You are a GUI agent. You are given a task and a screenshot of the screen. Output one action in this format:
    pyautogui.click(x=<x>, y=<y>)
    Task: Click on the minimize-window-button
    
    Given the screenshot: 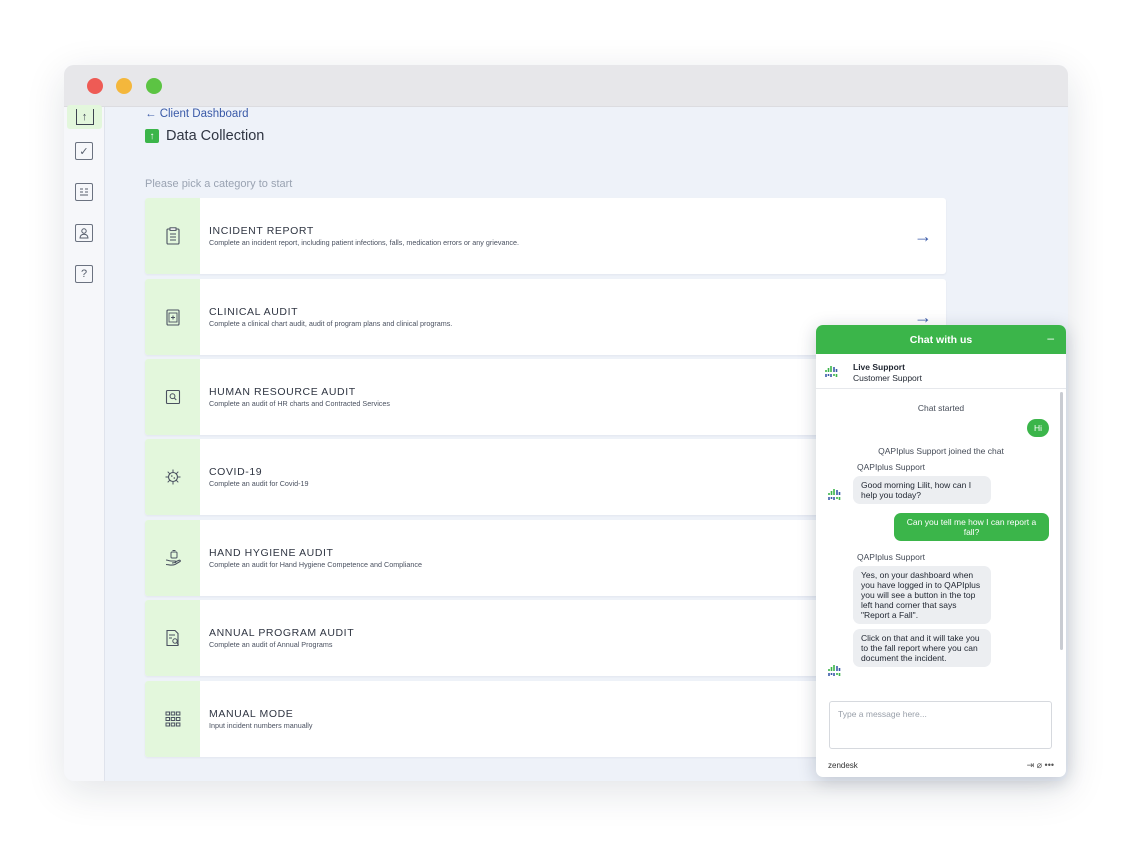 What is the action you would take?
    pyautogui.click(x=124, y=86)
    